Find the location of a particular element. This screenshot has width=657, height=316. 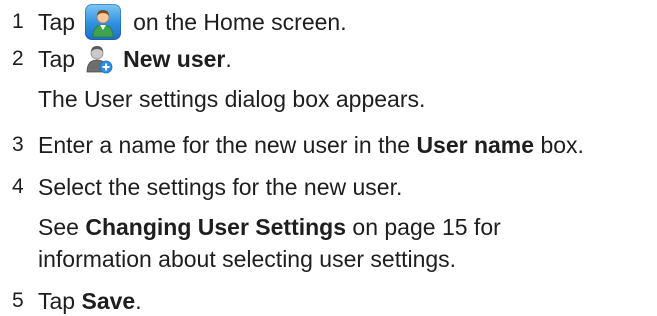

step-text: Tap Save. is located at coordinates (90, 301).